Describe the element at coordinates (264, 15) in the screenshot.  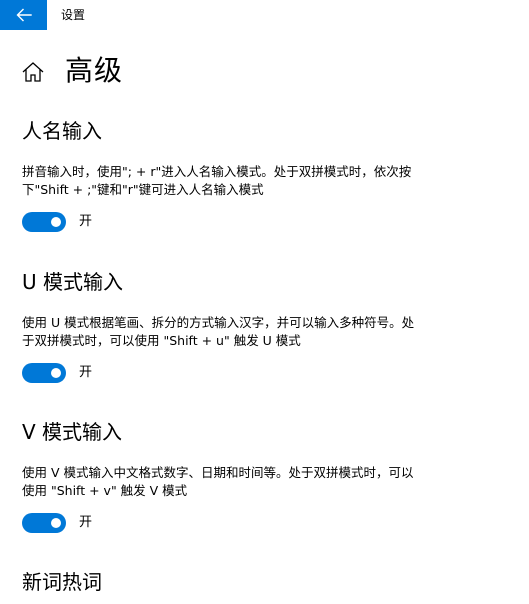
I see `title-bar: 设置` at that location.